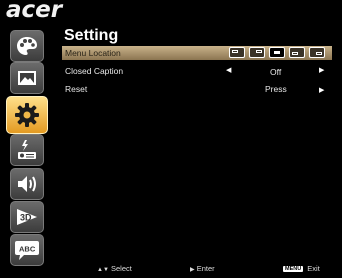 Image resolution: width=342 pixels, height=278 pixels. What do you see at coordinates (275, 72) in the screenshot?
I see `closed-caption-value: Off` at bounding box center [275, 72].